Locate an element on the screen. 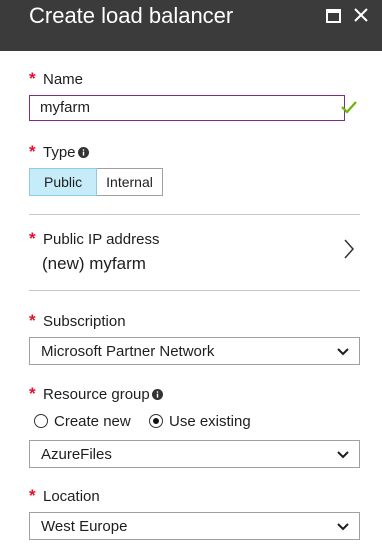  name-input: myfarm is located at coordinates (187, 108).